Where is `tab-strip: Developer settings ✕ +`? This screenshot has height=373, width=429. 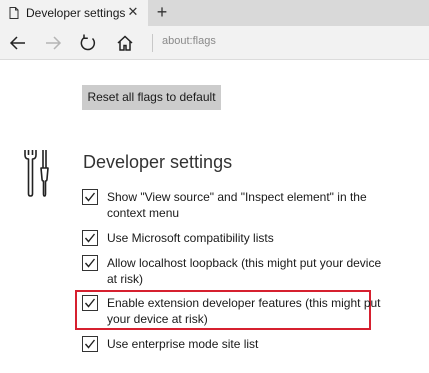 tab-strip: Developer settings ✕ + is located at coordinates (214, 13).